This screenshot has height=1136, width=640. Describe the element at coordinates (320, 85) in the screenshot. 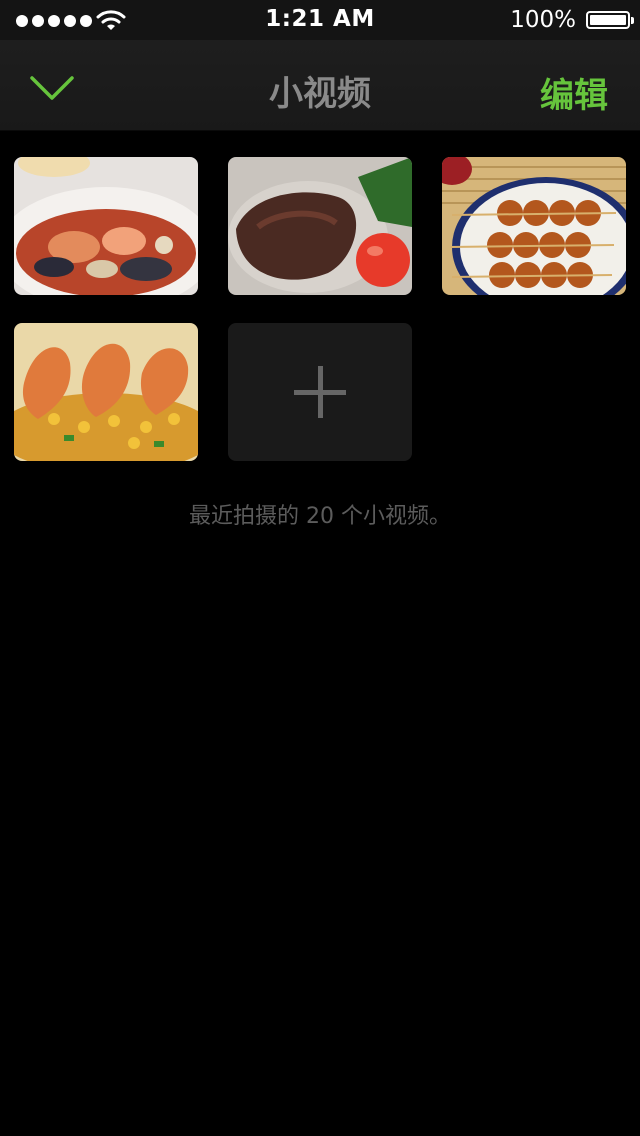

I see `nav-bar: 小视频 编辑` at that location.